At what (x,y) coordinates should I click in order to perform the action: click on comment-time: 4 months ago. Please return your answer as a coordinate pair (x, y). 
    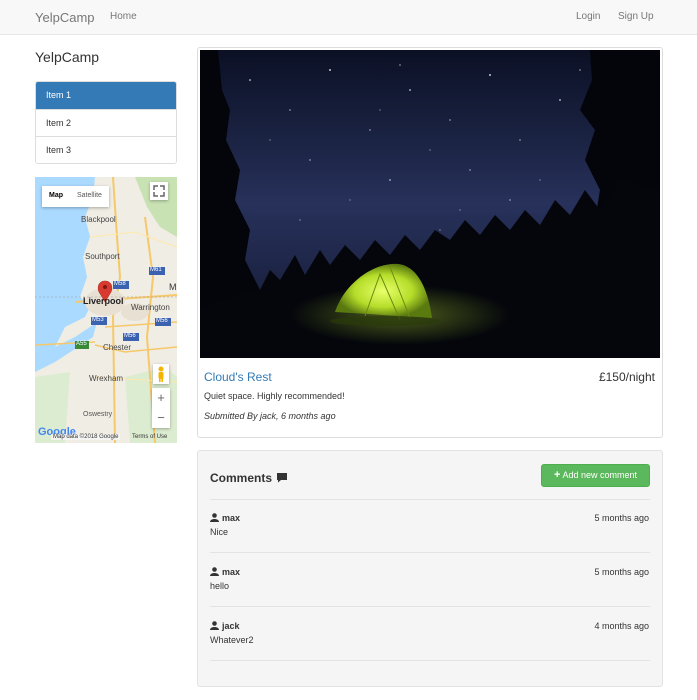
    Looking at the image, I should click on (621, 626).